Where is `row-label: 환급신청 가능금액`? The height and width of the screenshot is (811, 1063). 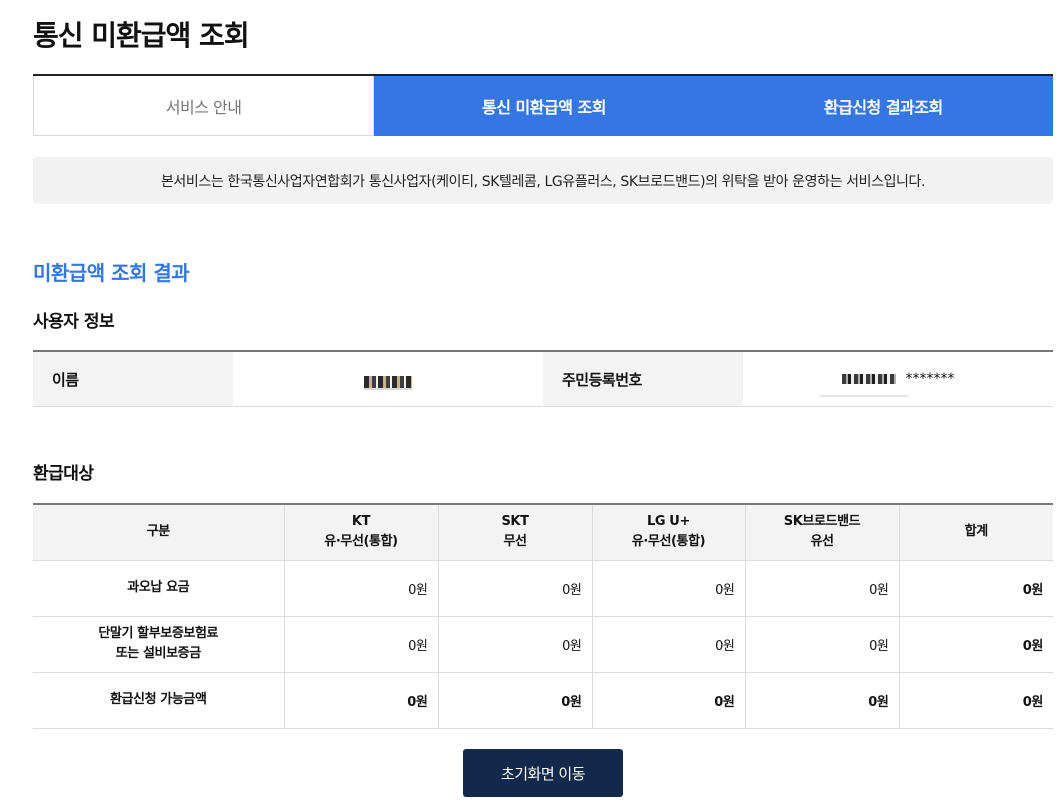 row-label: 환급신청 가능금액 is located at coordinates (159, 700).